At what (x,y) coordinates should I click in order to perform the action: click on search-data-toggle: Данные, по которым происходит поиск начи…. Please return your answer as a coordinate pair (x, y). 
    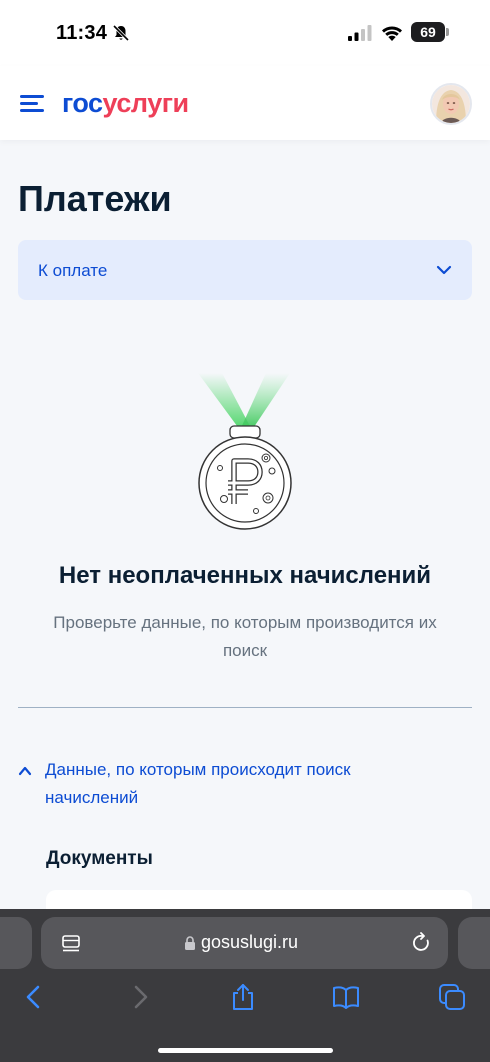
    Looking at the image, I should click on (245, 786).